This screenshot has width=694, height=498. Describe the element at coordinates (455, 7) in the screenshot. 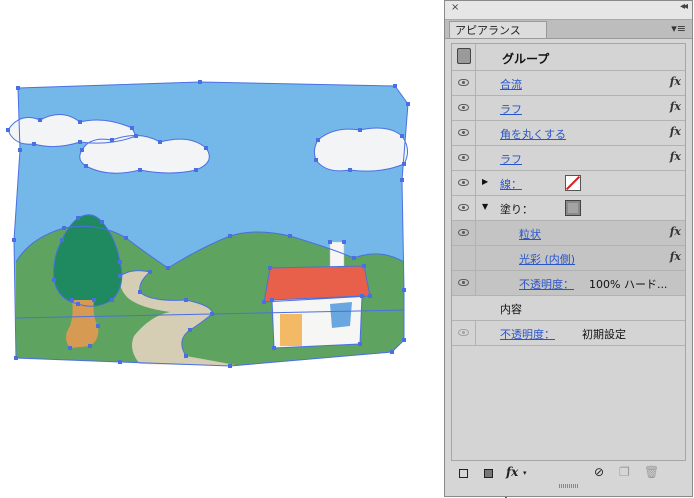

I see `close-icon: ×` at that location.